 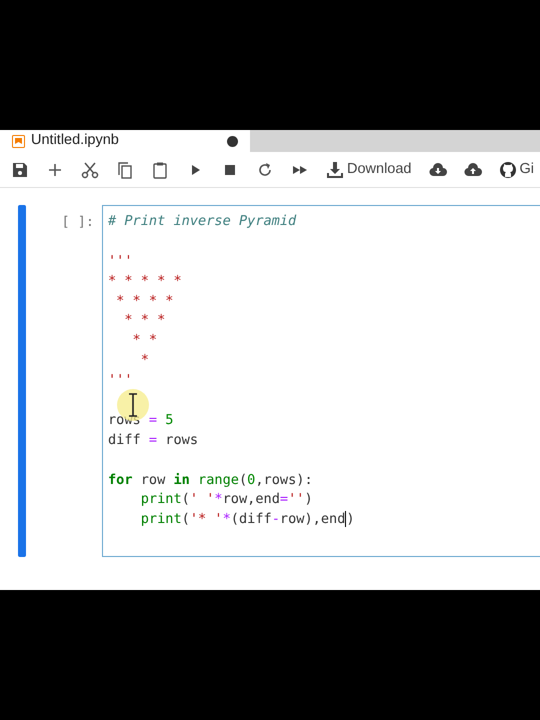 I want to click on code-line: print('* '*(diff-row),end), so click(x=248, y=520).